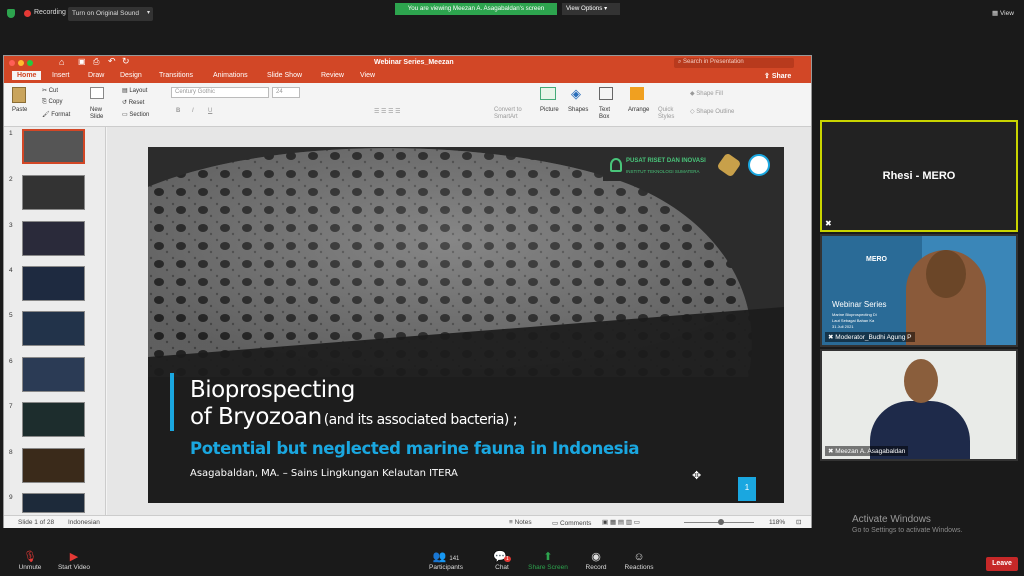 This screenshot has height=576, width=1024. Describe the element at coordinates (19, 95) in the screenshot. I see `paste-icon` at that location.